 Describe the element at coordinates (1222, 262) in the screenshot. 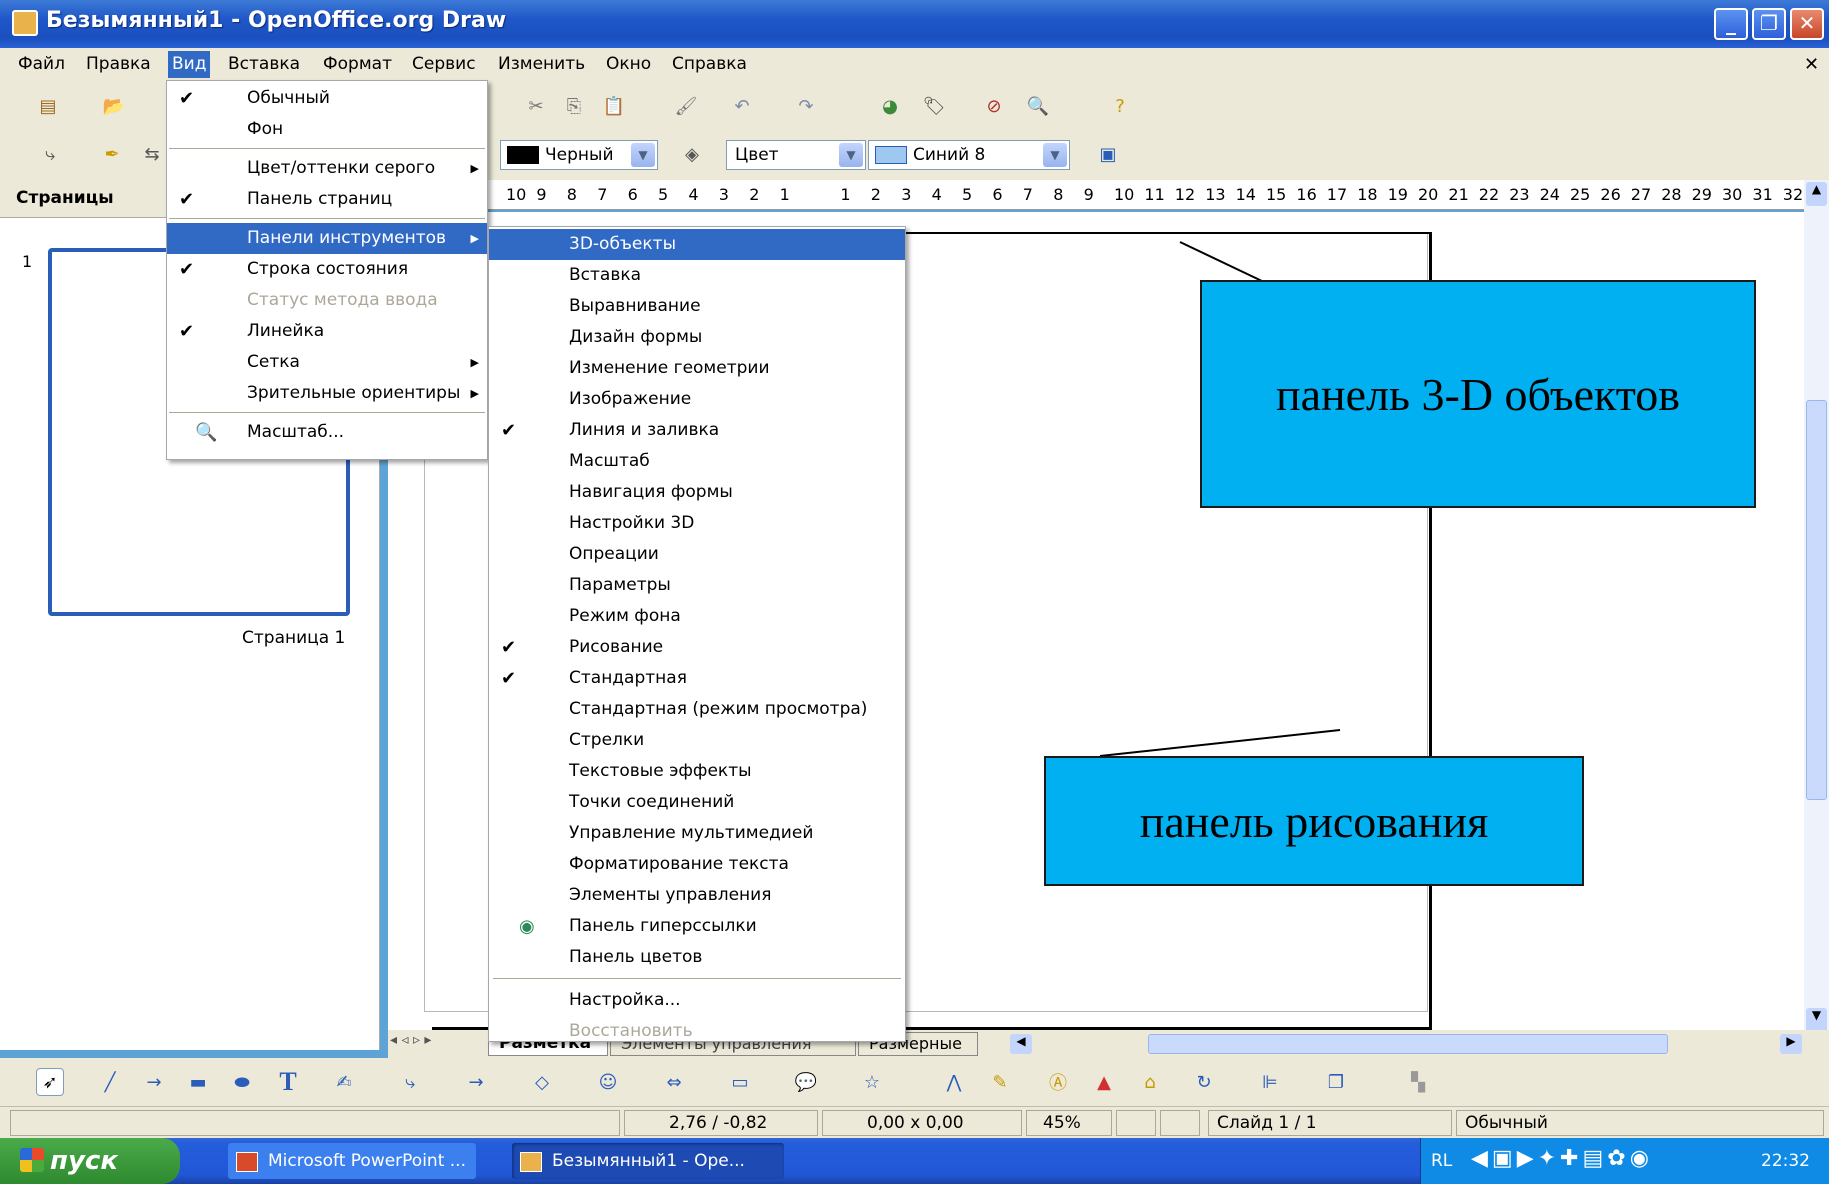

I see `callout-line-top` at that location.